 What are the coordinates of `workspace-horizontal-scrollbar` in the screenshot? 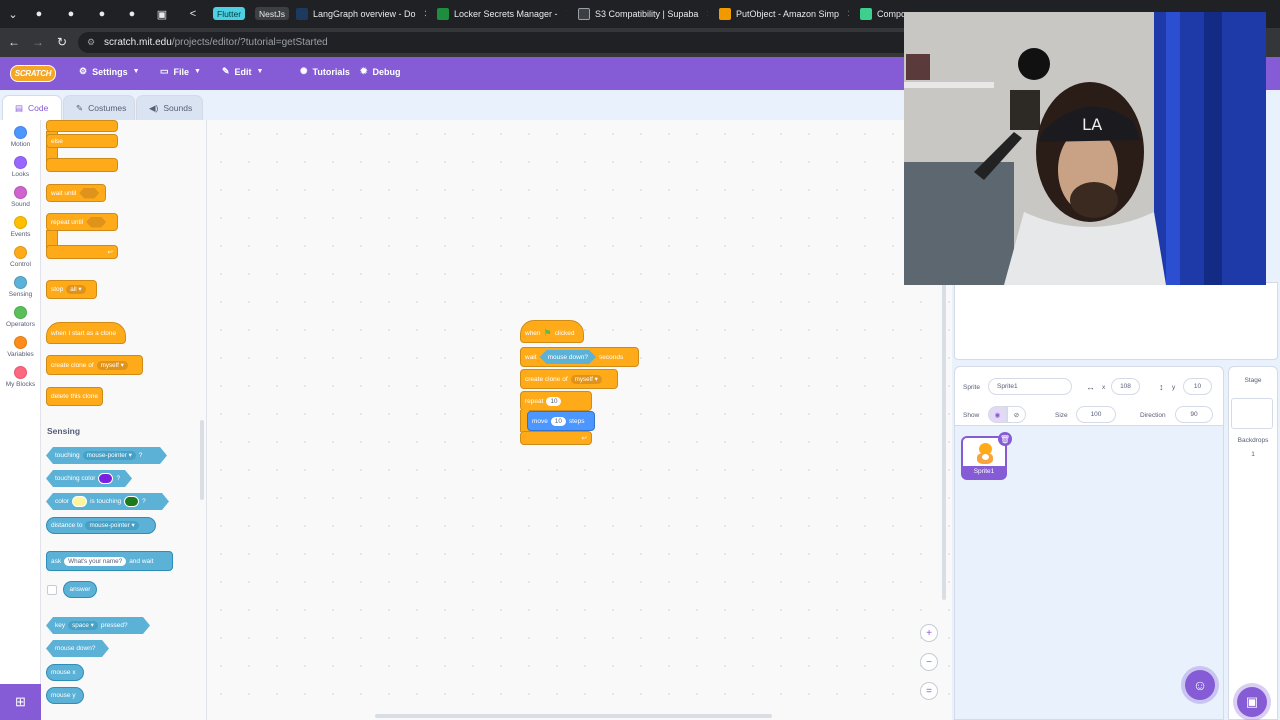 It's located at (573, 716).